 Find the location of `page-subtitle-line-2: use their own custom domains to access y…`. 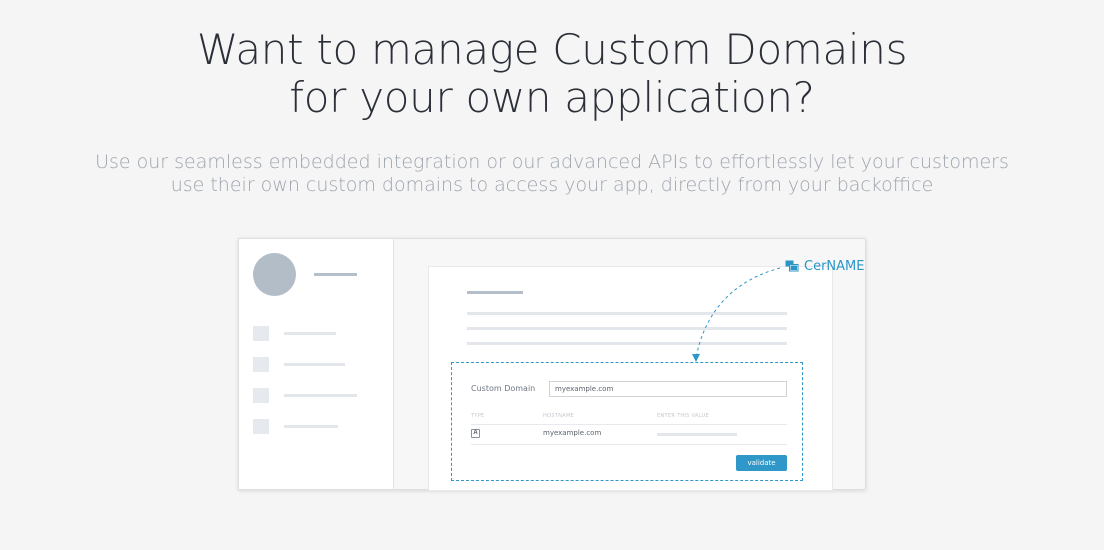

page-subtitle-line-2: use their own custom domains to access y… is located at coordinates (552, 185).